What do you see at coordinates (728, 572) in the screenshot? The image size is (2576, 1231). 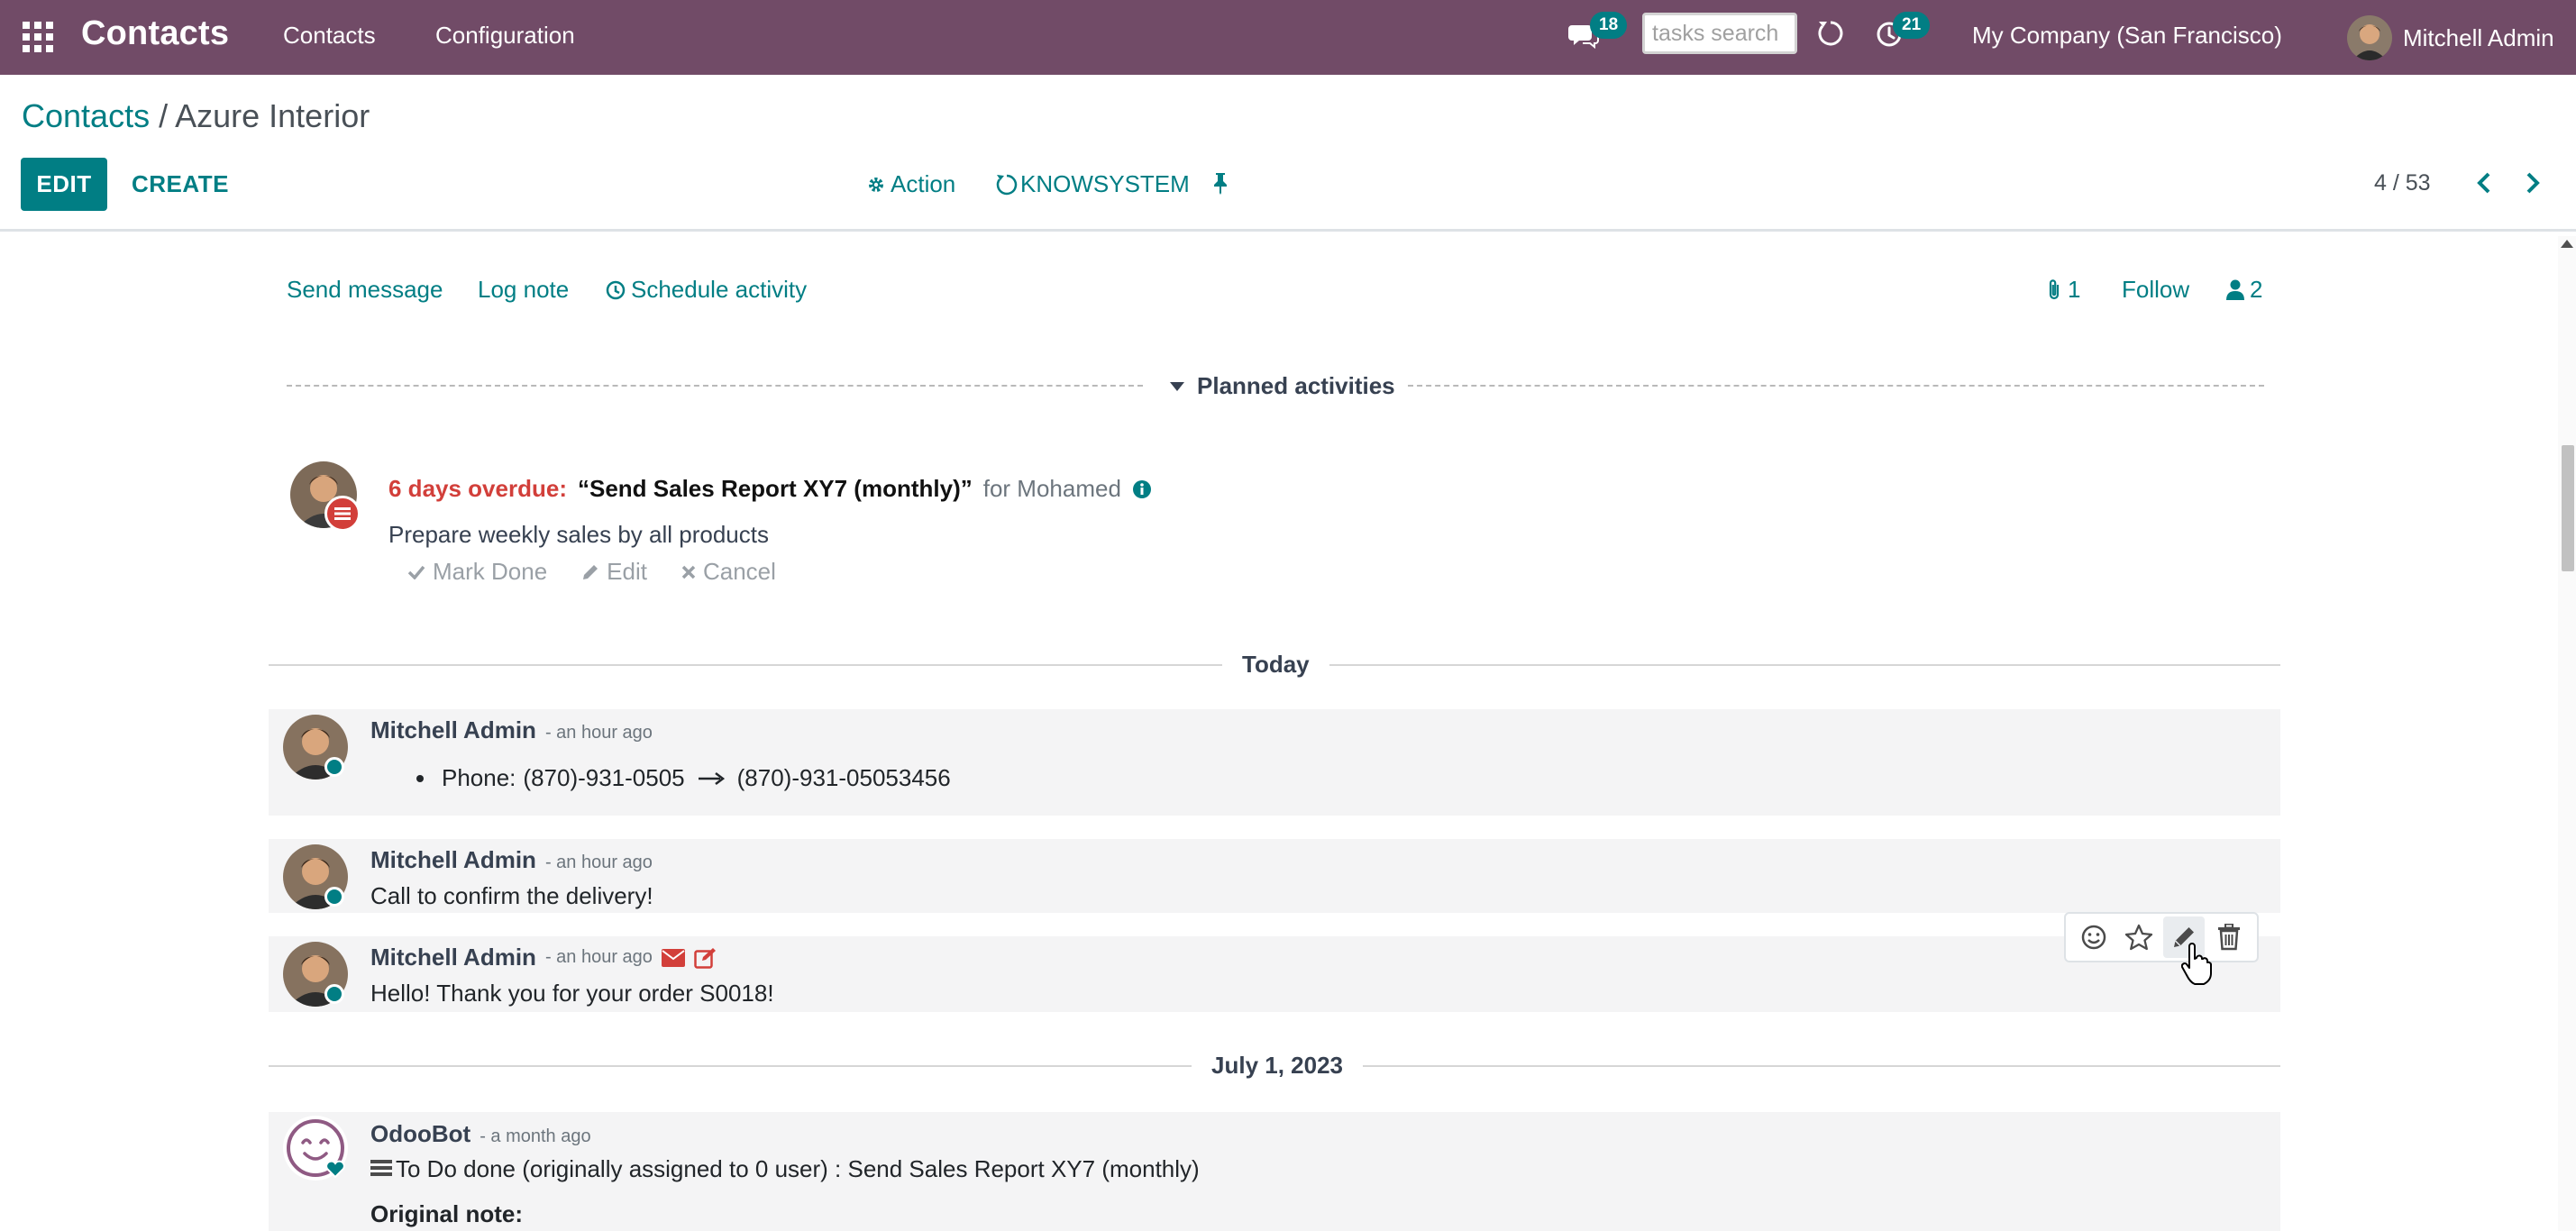 I see `cancel-activity-button: Cancel` at bounding box center [728, 572].